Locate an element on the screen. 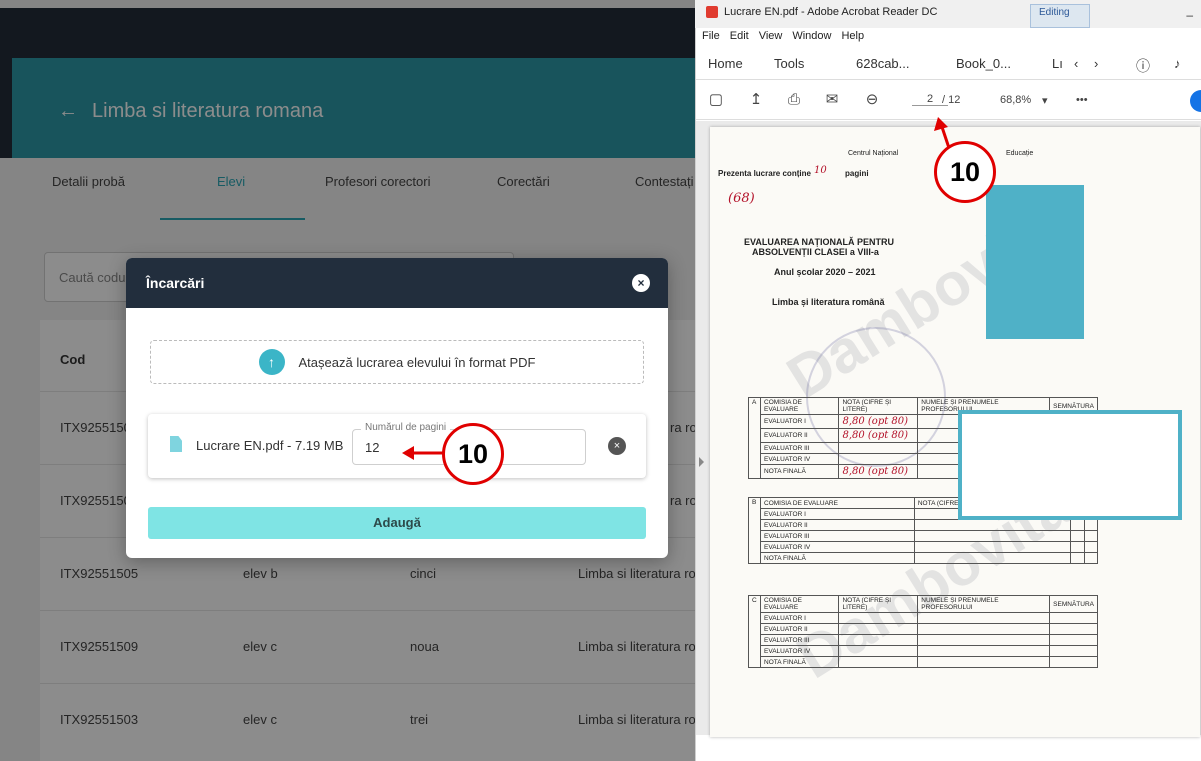  educatie-label: Educație is located at coordinates (1020, 153).